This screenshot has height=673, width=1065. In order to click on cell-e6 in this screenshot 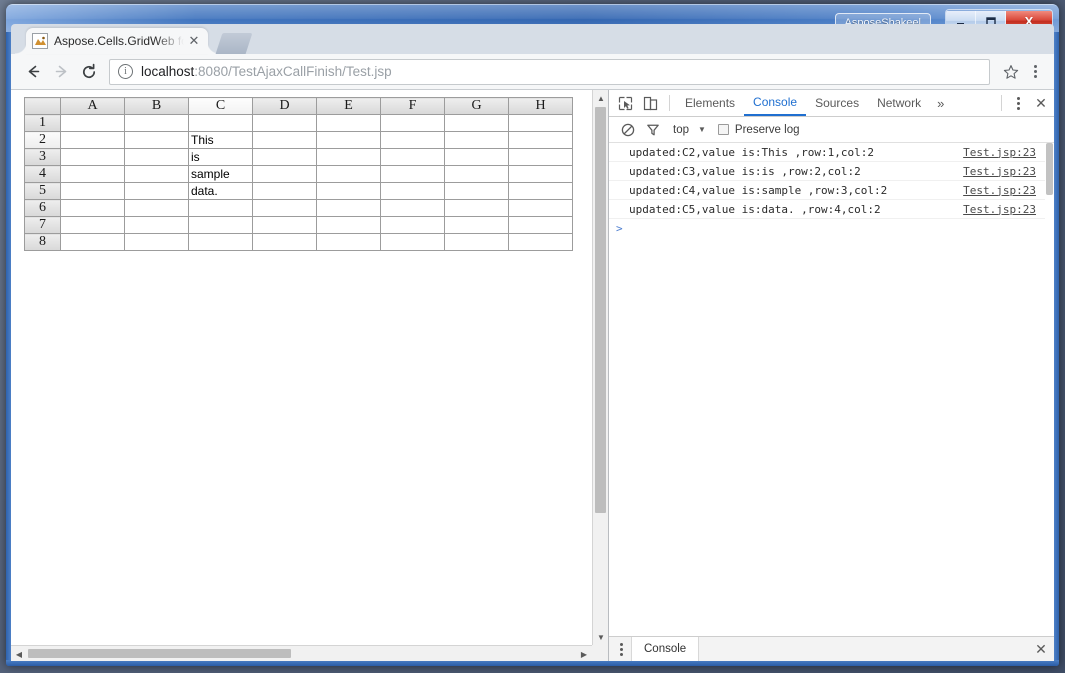, I will do `click(348, 208)`.